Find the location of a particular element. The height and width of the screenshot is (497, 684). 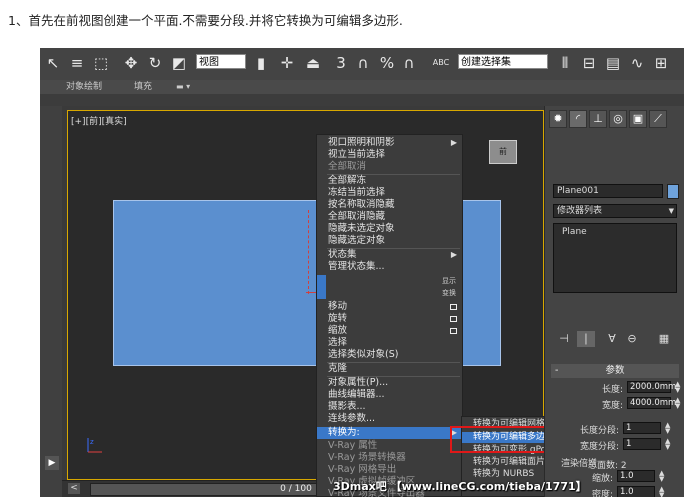

snap-number: 3 is located at coordinates (341, 63).